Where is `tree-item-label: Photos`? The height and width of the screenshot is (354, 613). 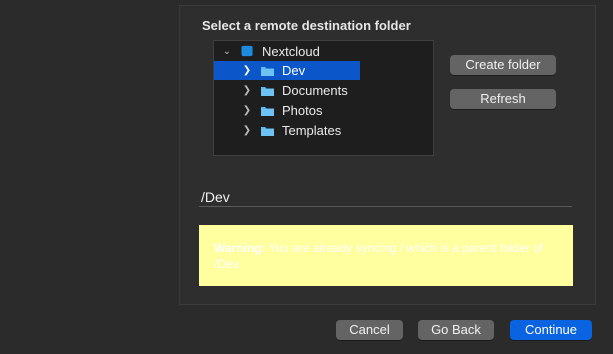 tree-item-label: Photos is located at coordinates (302, 110).